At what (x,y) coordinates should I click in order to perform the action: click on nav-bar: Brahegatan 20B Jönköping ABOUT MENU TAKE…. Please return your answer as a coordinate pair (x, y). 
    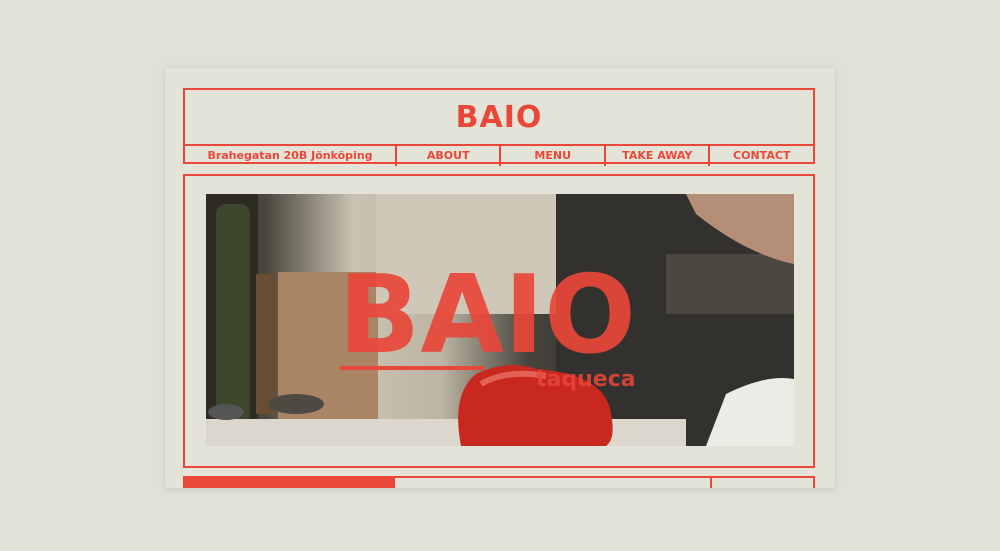
    Looking at the image, I should click on (499, 155).